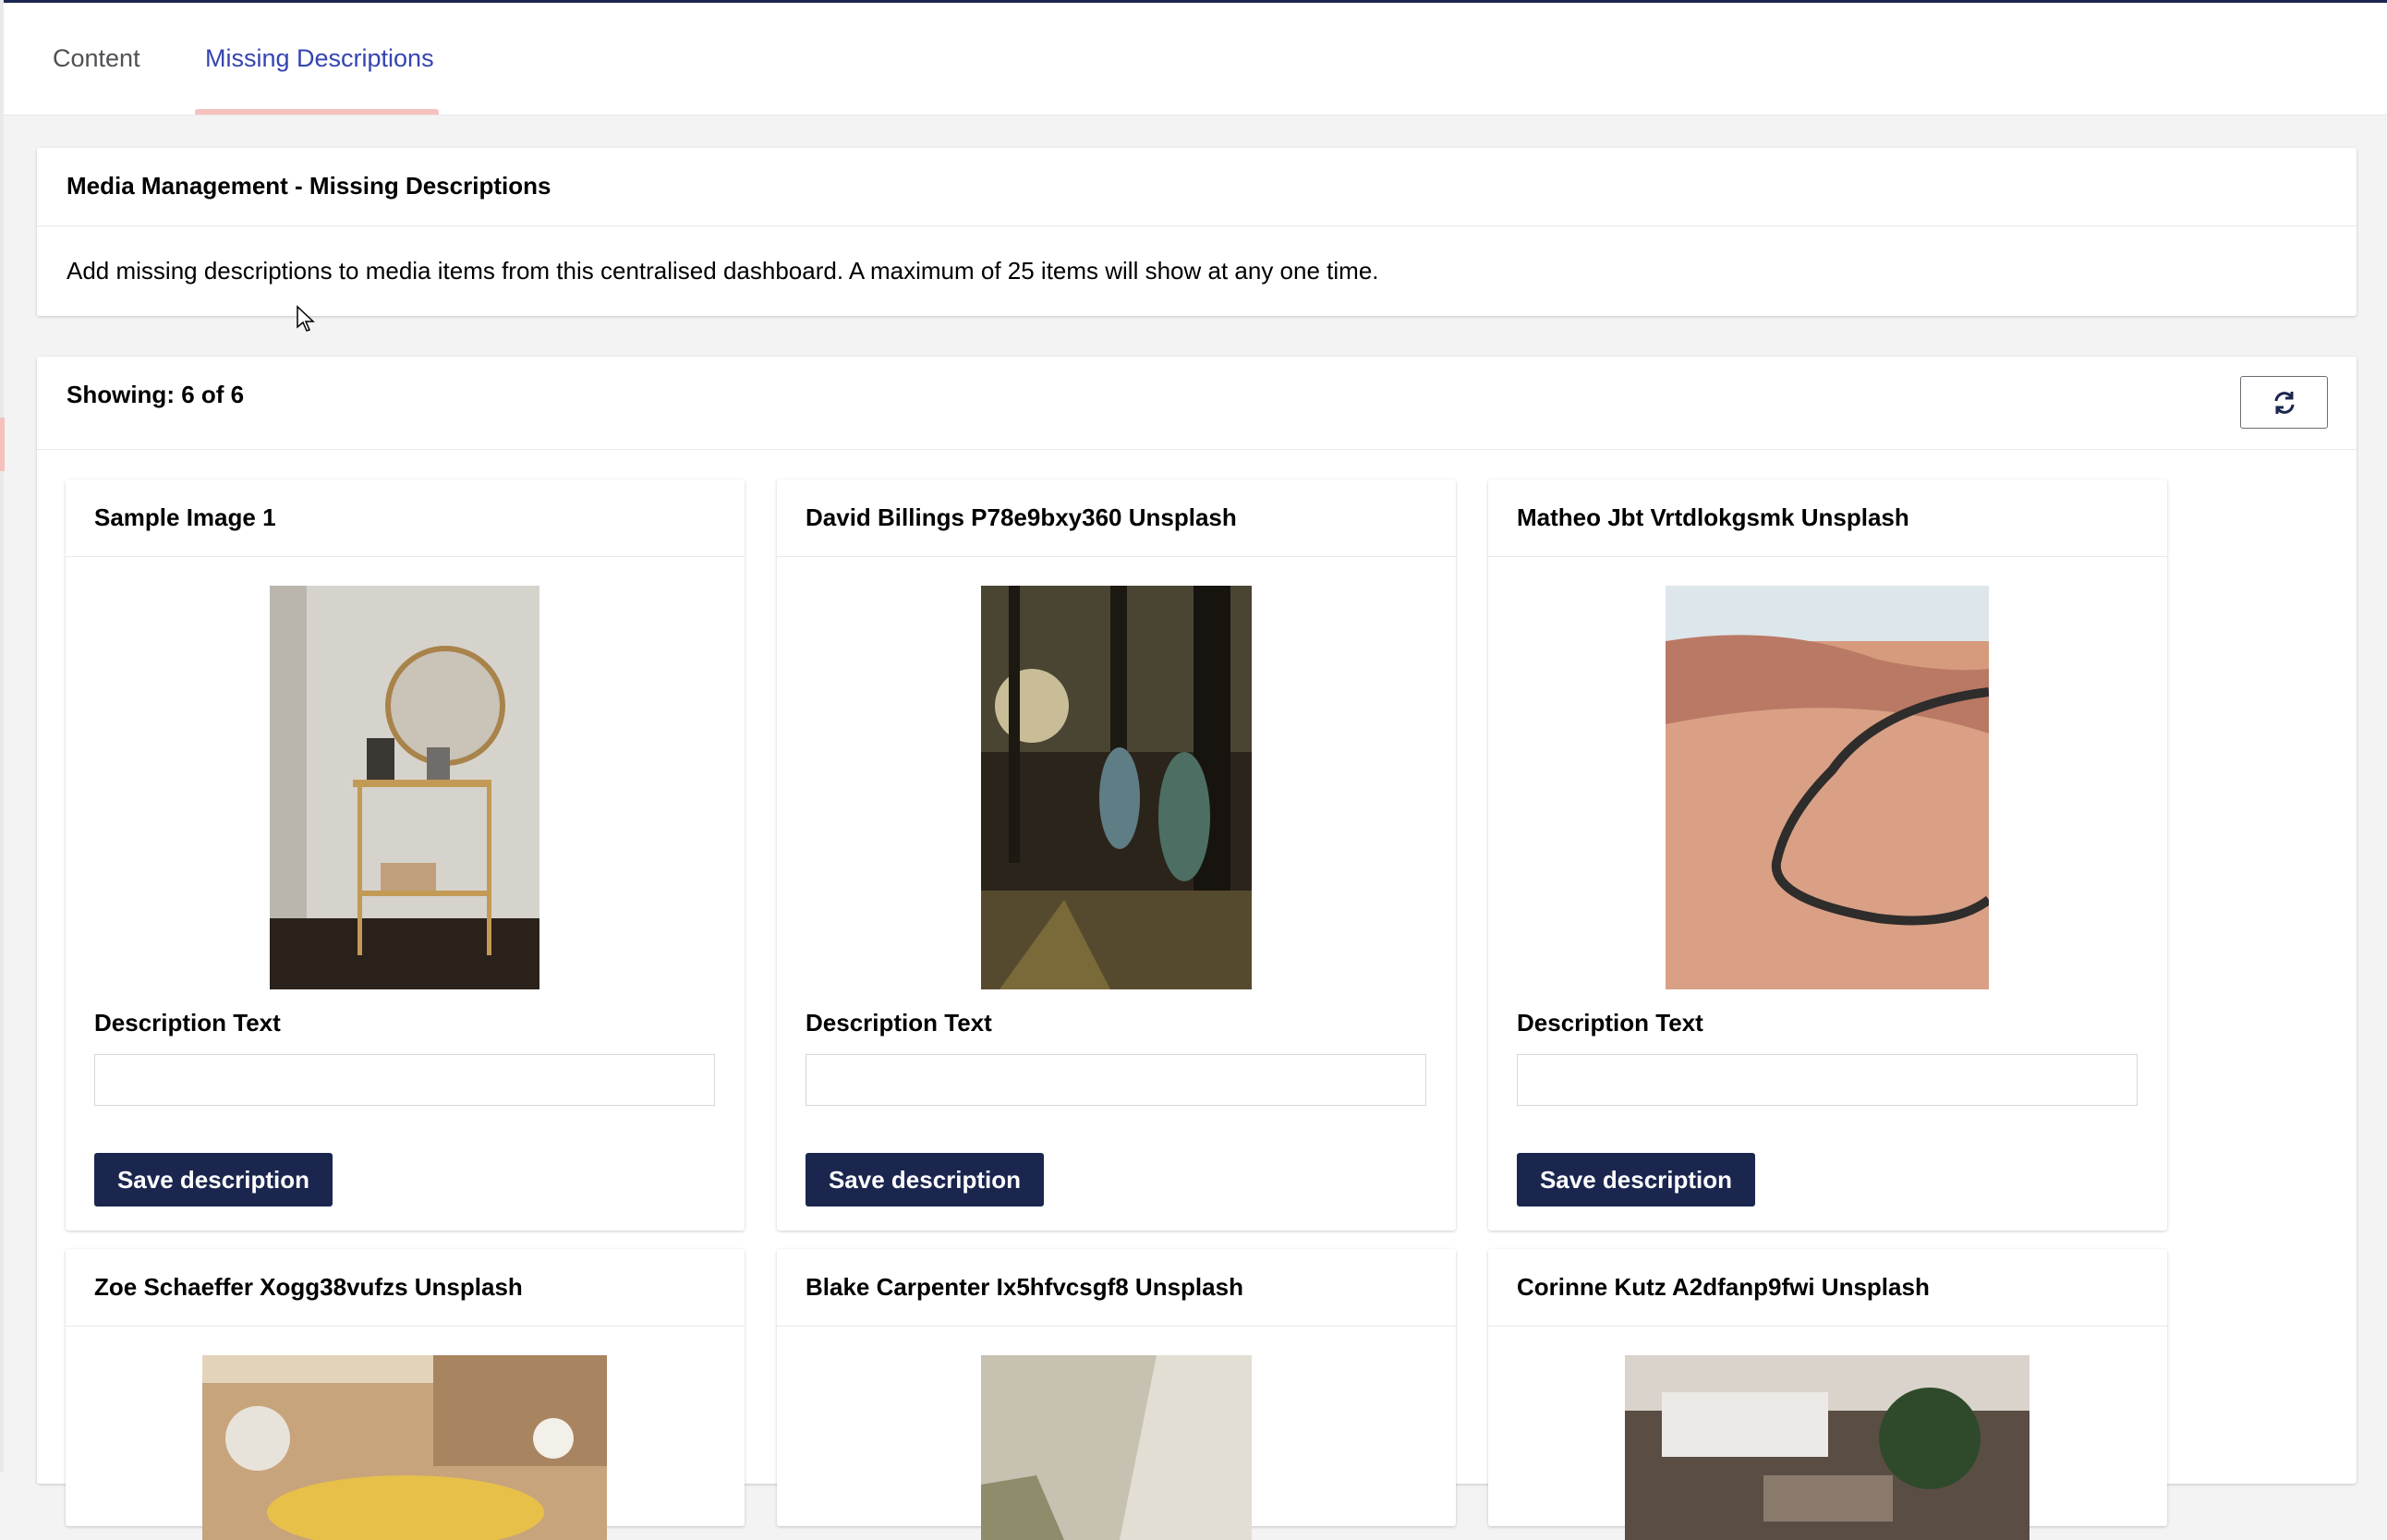  I want to click on photo-chicks-box-image, so click(404, 1447).